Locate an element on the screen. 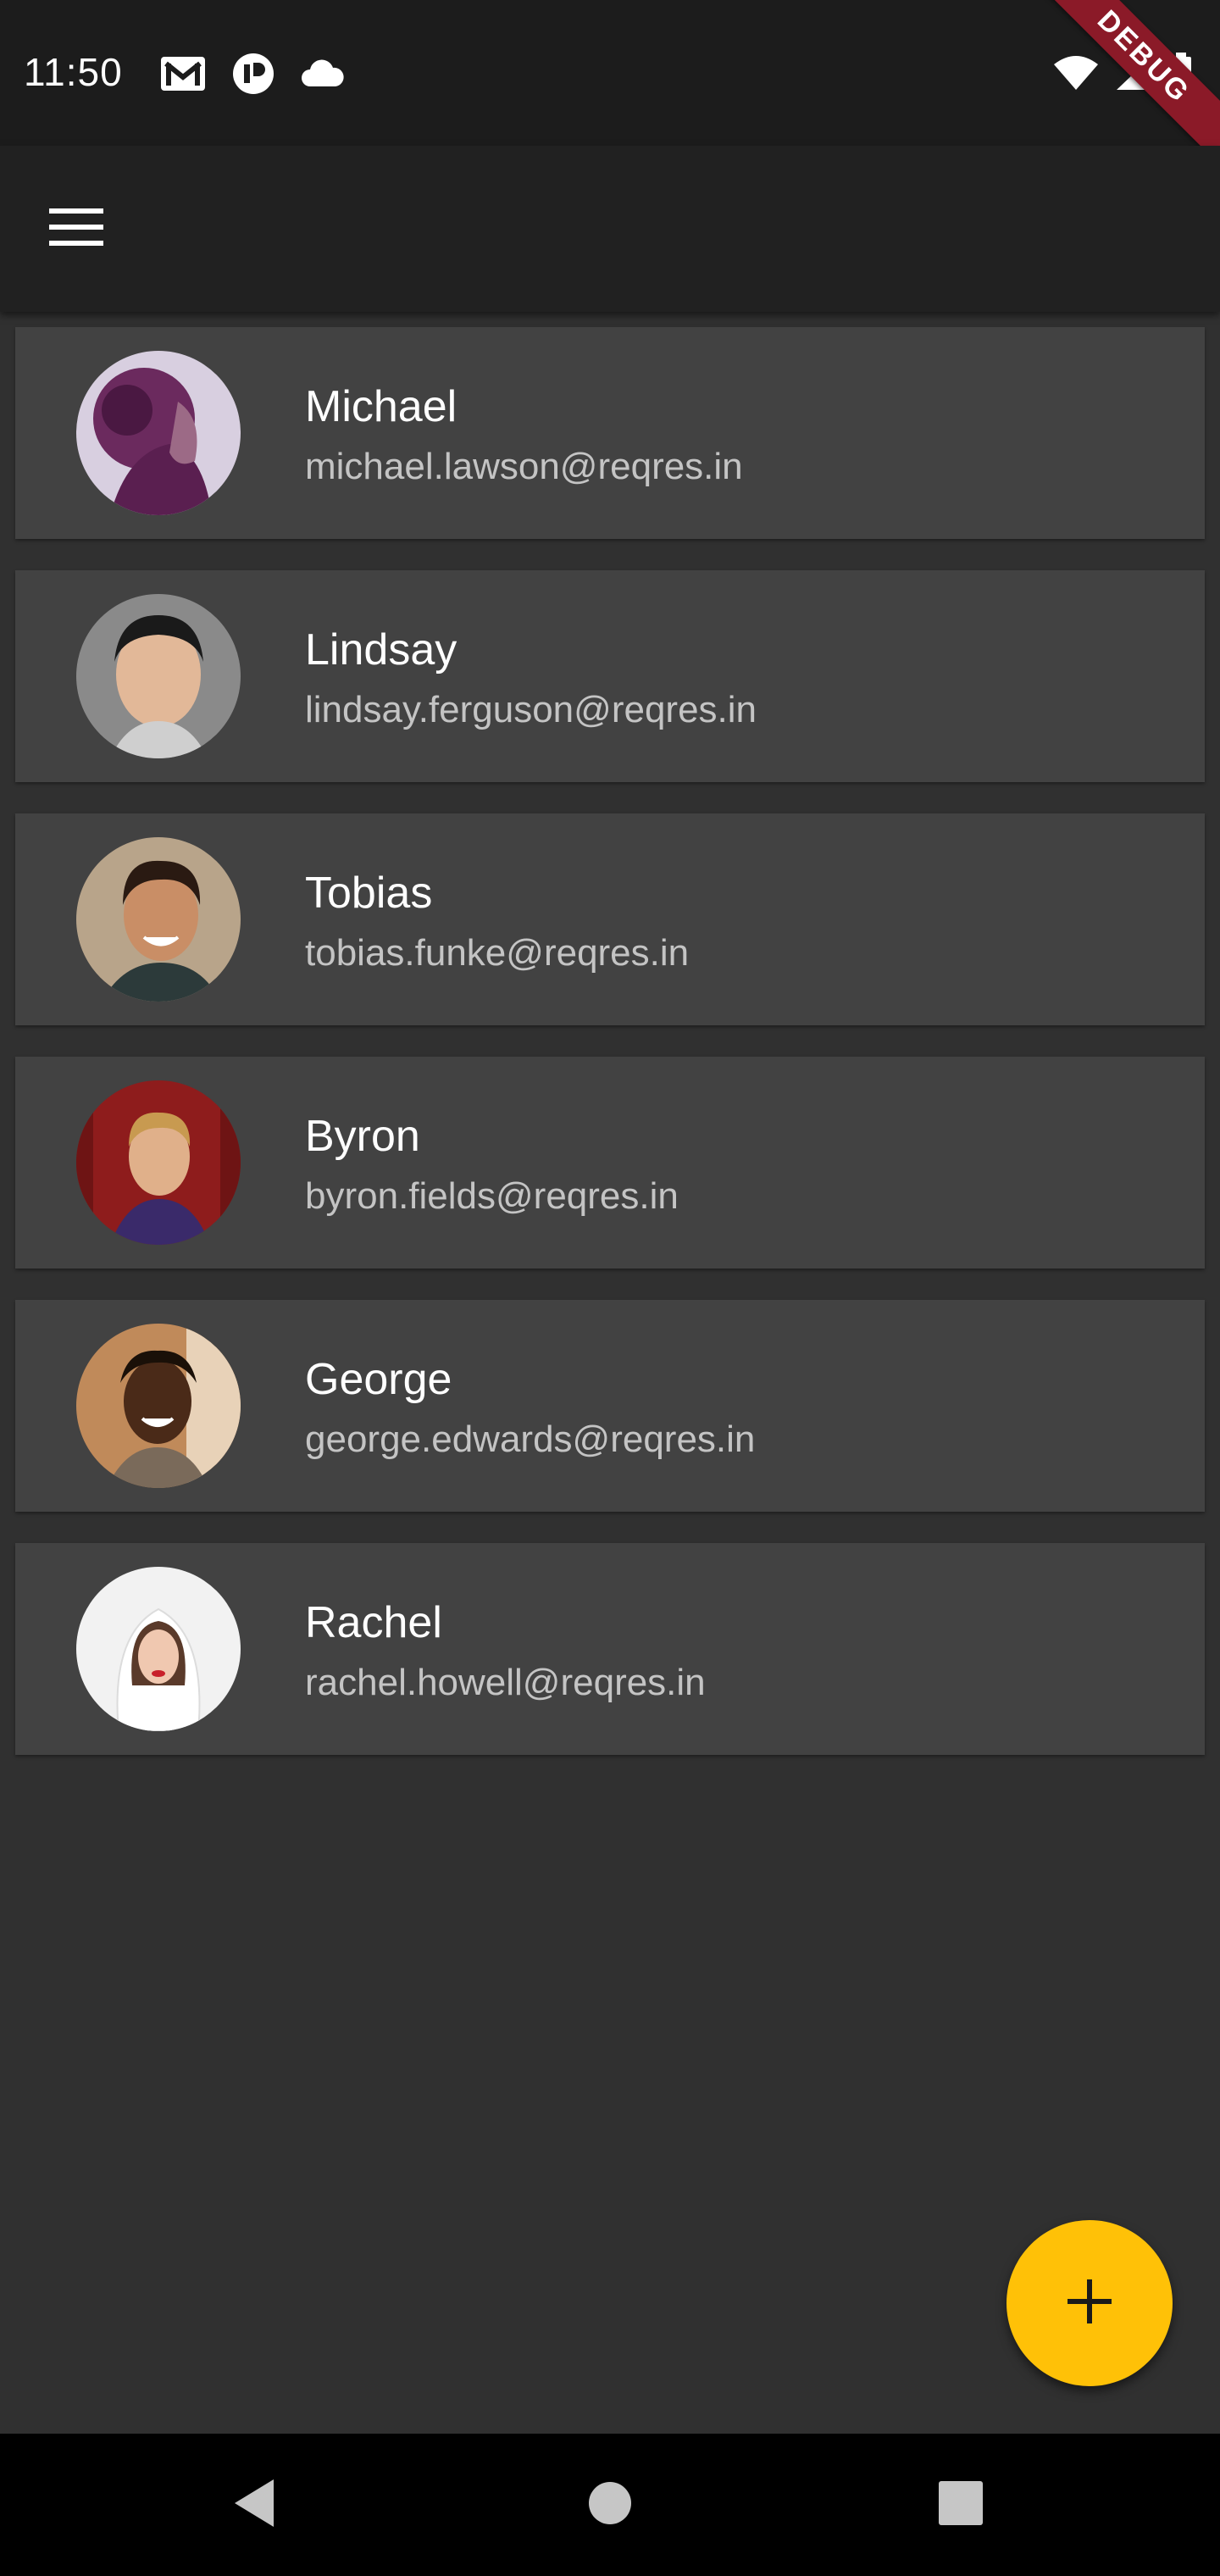 The image size is (1220, 2576). plus-icon is located at coordinates (1090, 2303).